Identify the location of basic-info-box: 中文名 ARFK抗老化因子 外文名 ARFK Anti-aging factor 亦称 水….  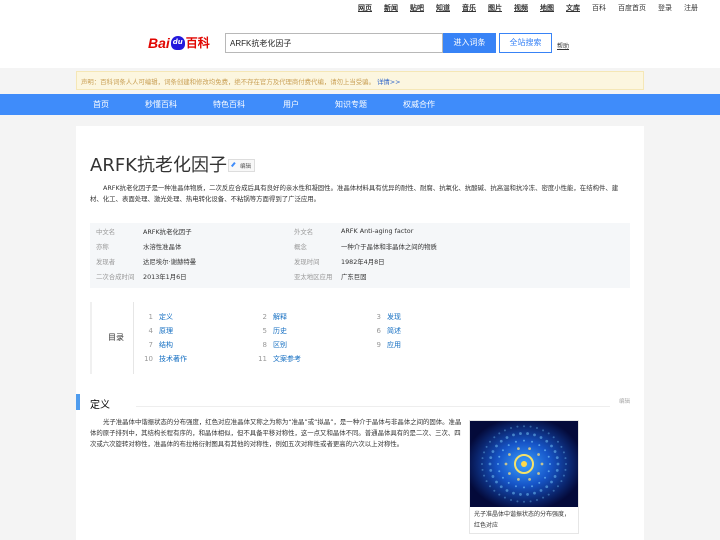
(360, 255).